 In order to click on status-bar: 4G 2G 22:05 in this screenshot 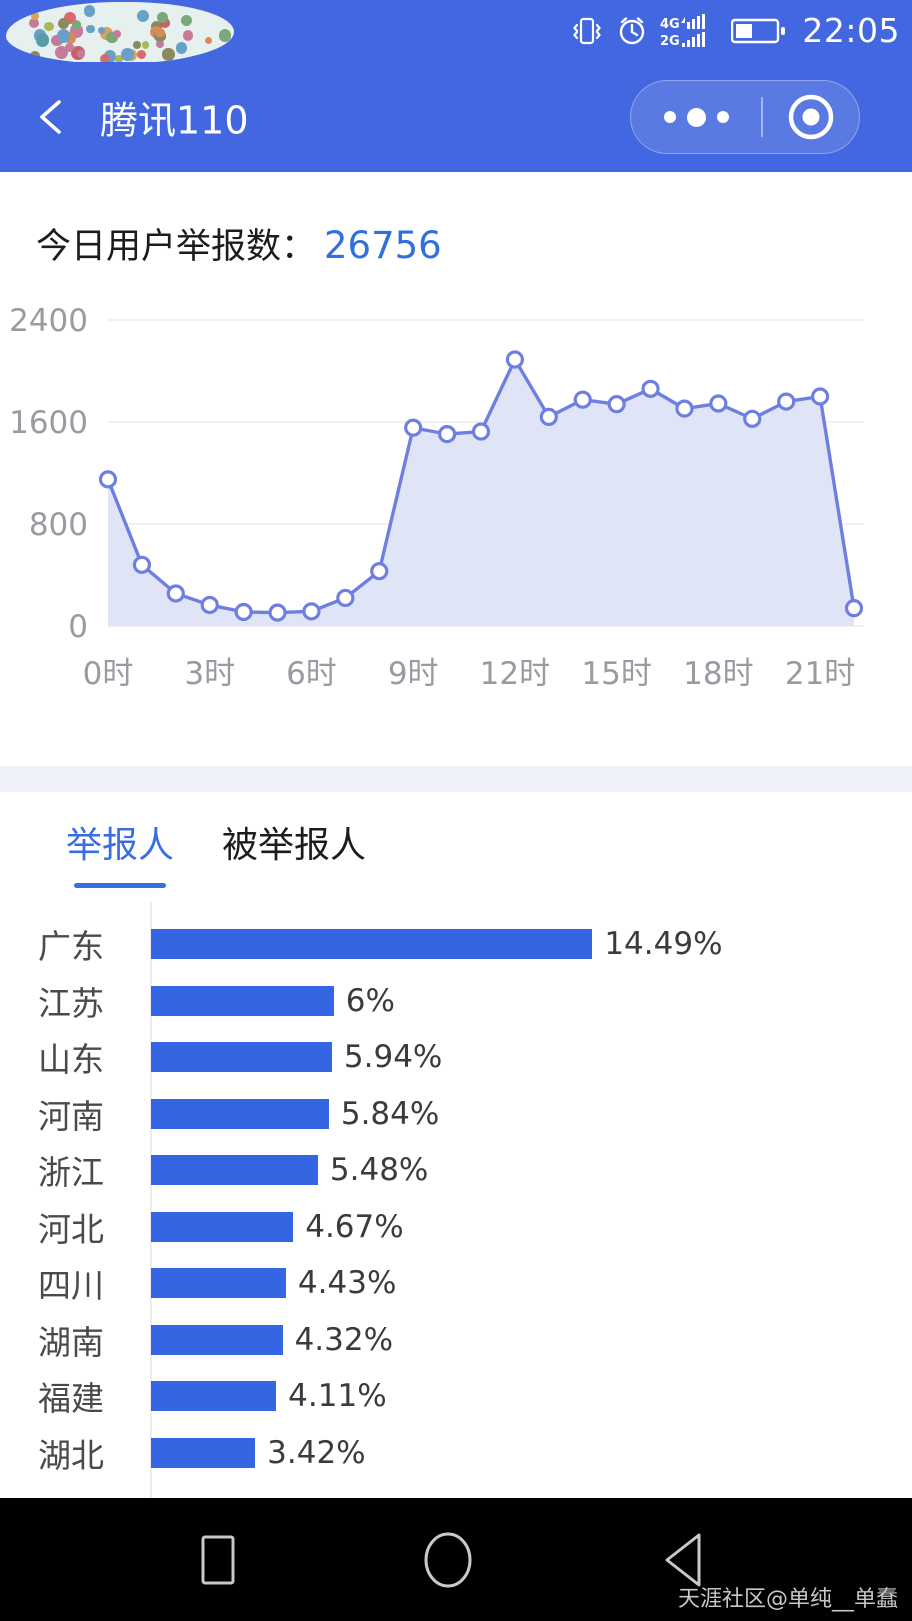, I will do `click(456, 32)`.